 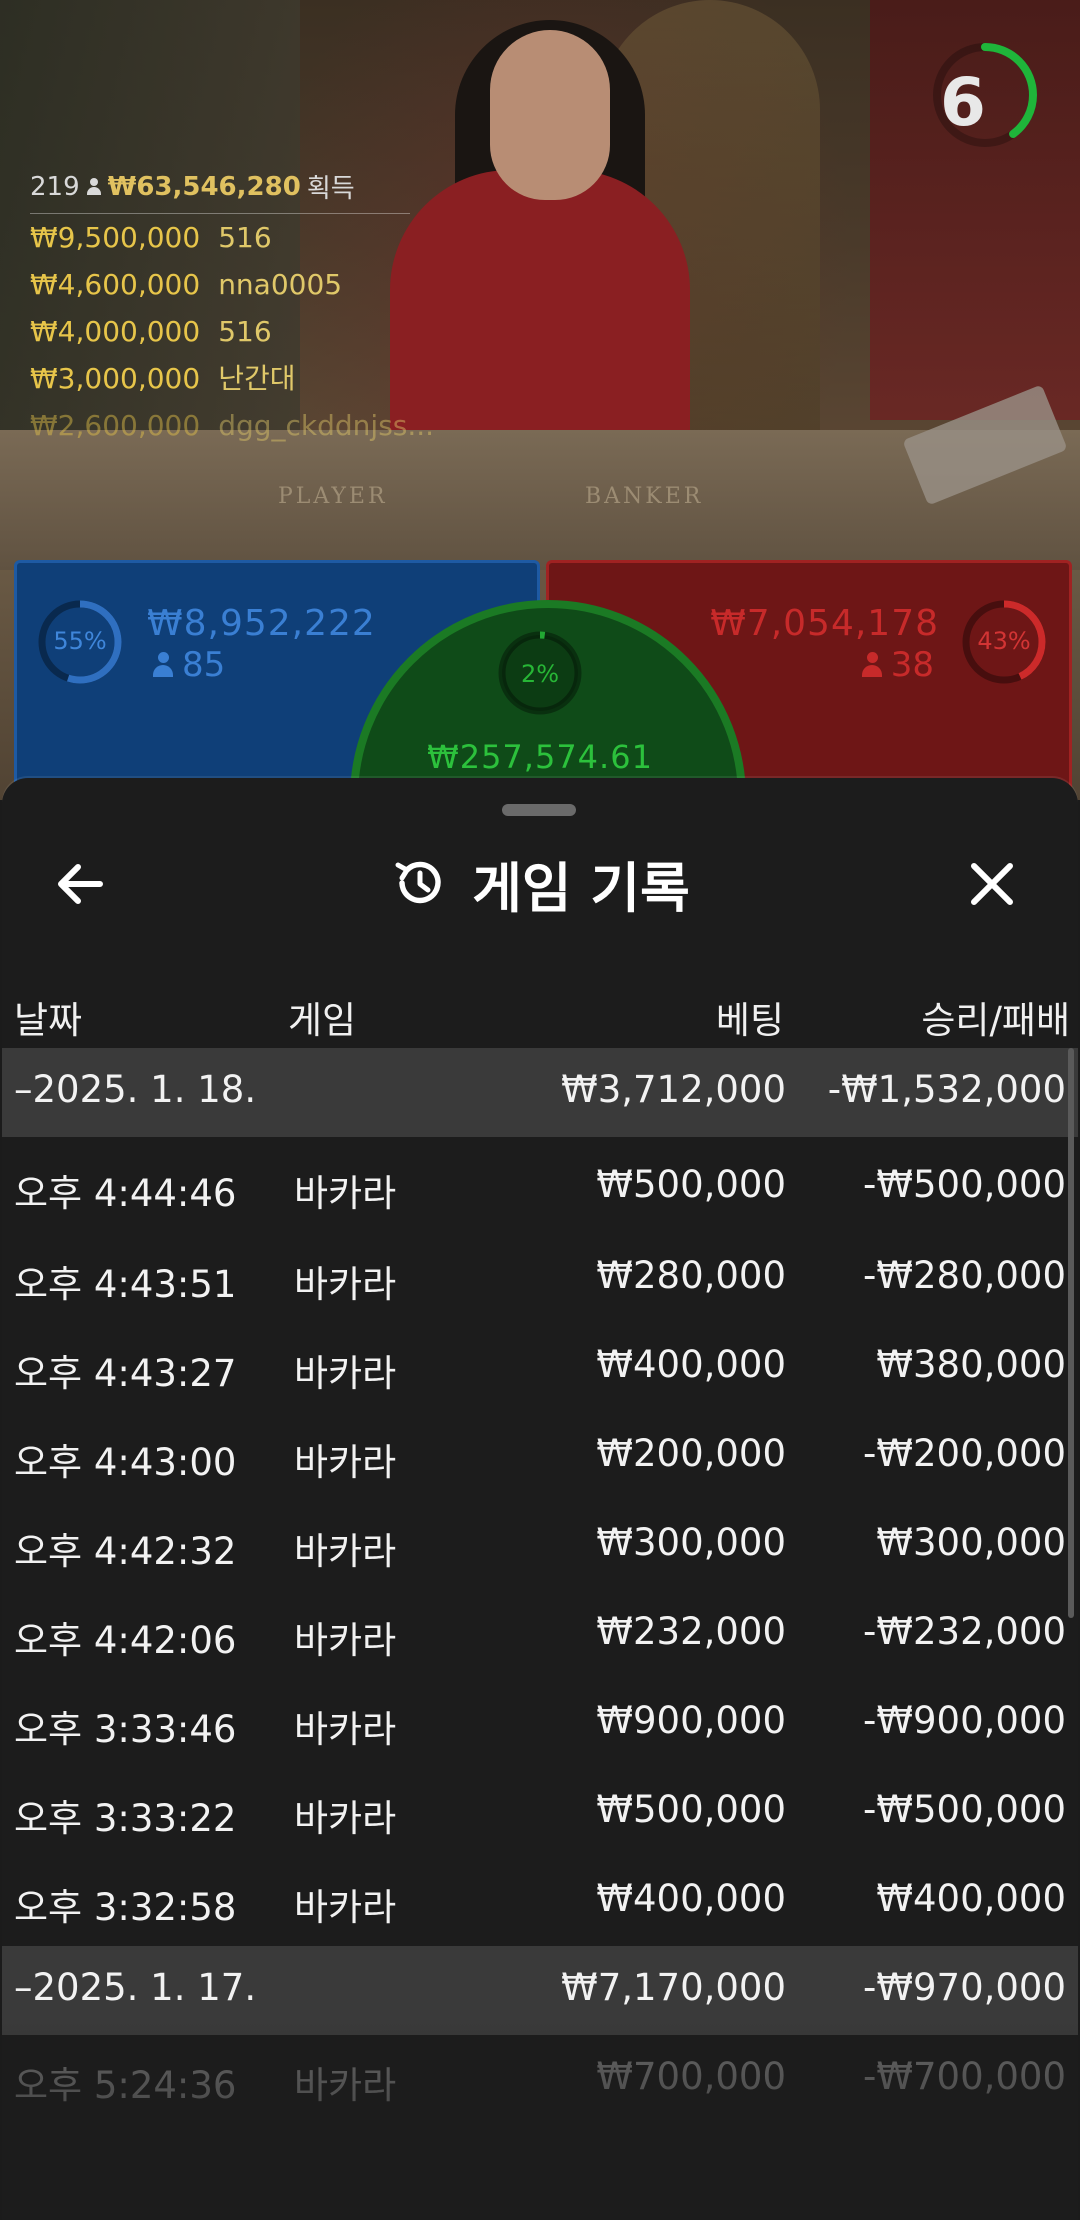 I want to click on winner-amount: ₩4,000,000, so click(x=115, y=331).